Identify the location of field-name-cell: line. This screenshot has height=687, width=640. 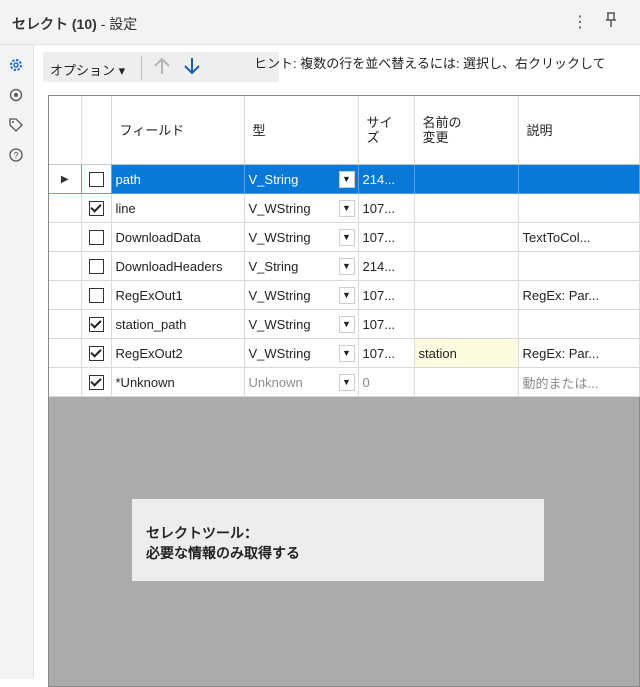
(178, 208).